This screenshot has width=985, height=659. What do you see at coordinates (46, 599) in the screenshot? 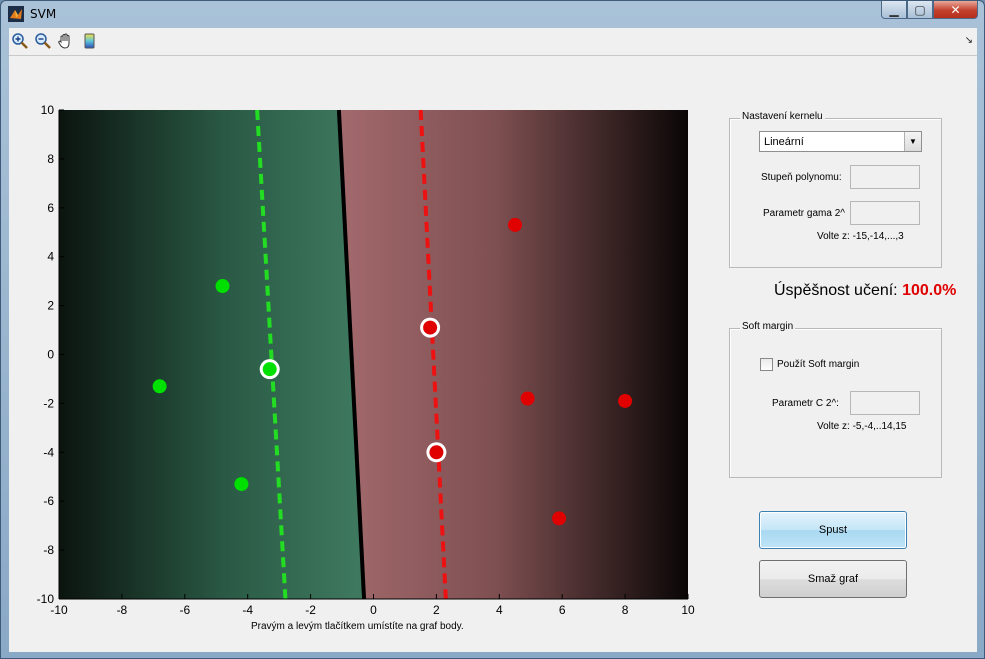
I see `y-tick-label: -10` at bounding box center [46, 599].